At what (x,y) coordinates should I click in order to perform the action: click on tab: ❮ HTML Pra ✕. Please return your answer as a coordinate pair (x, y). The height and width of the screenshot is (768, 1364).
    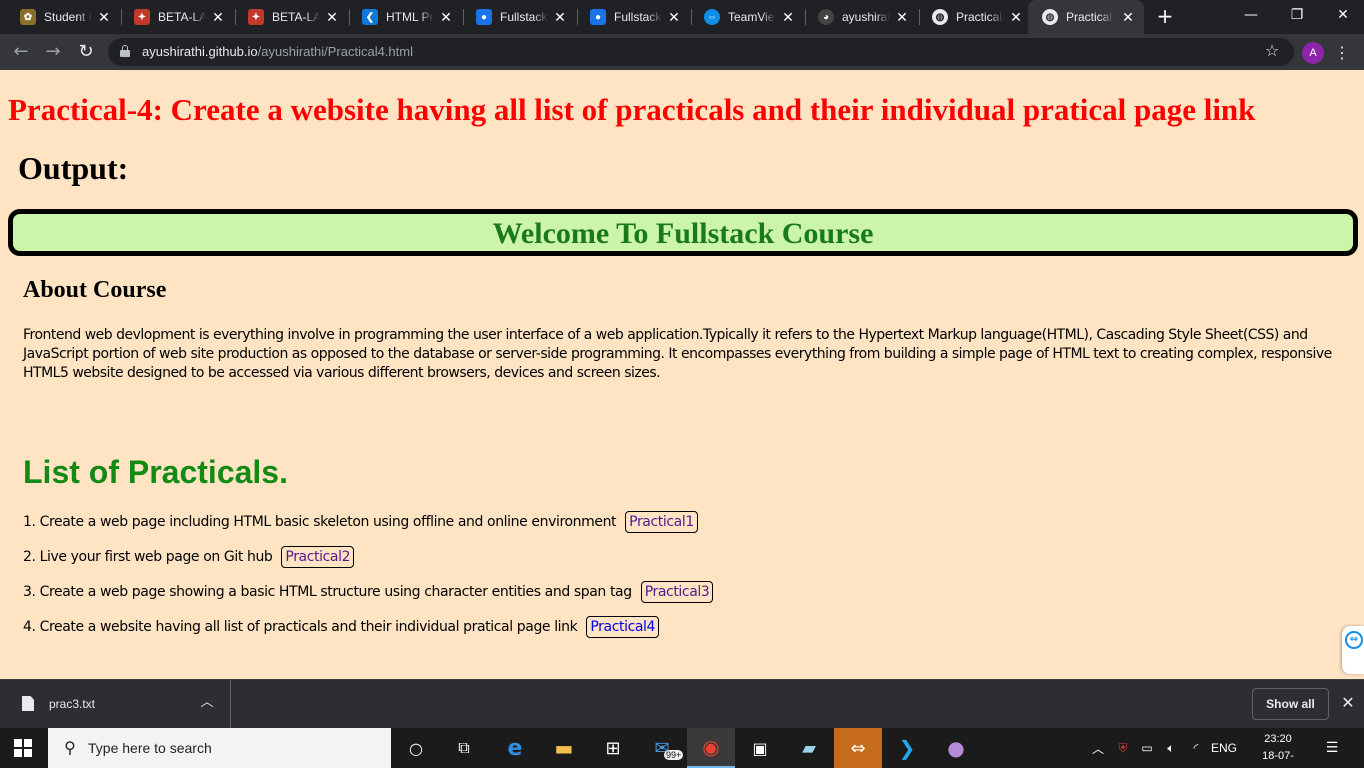
    Looking at the image, I should click on (402, 17).